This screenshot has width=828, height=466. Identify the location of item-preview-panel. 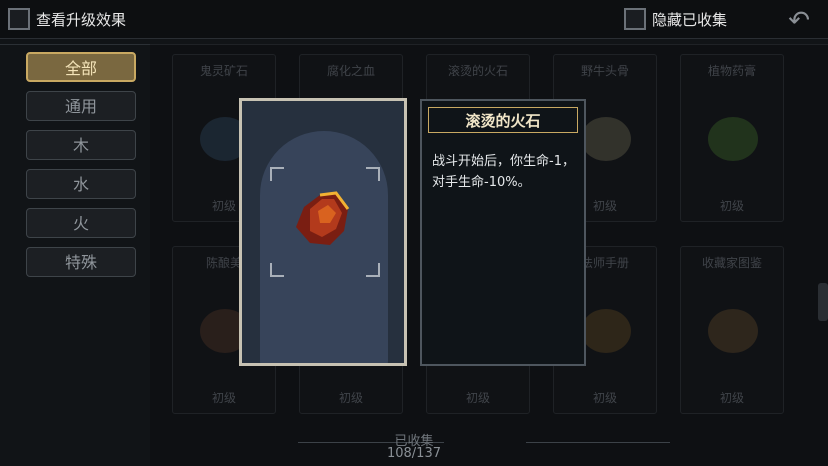
(323, 232).